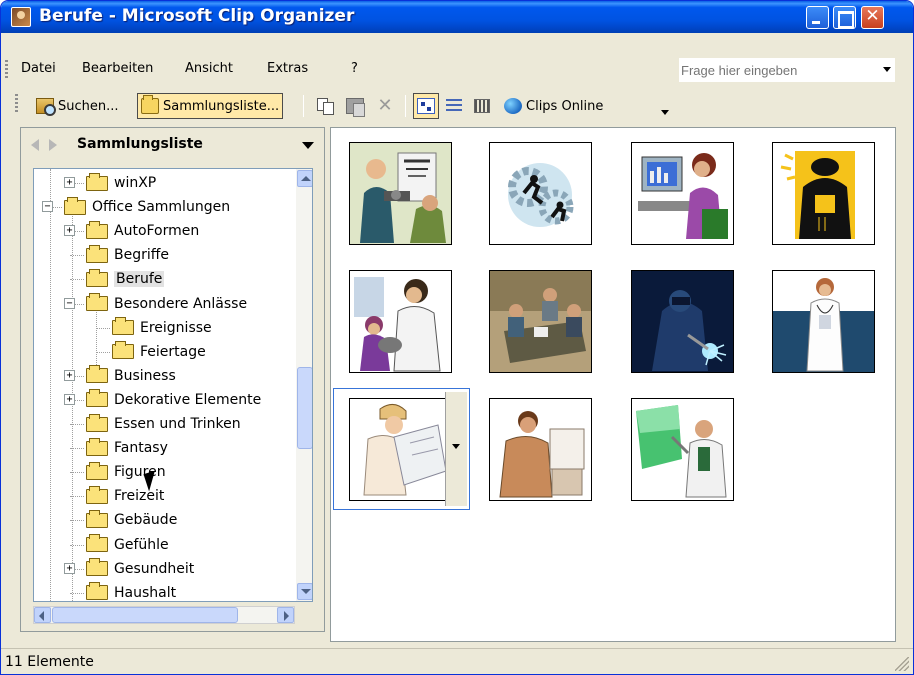  I want to click on tree-item-gebäude: Gebäude, so click(131, 520).